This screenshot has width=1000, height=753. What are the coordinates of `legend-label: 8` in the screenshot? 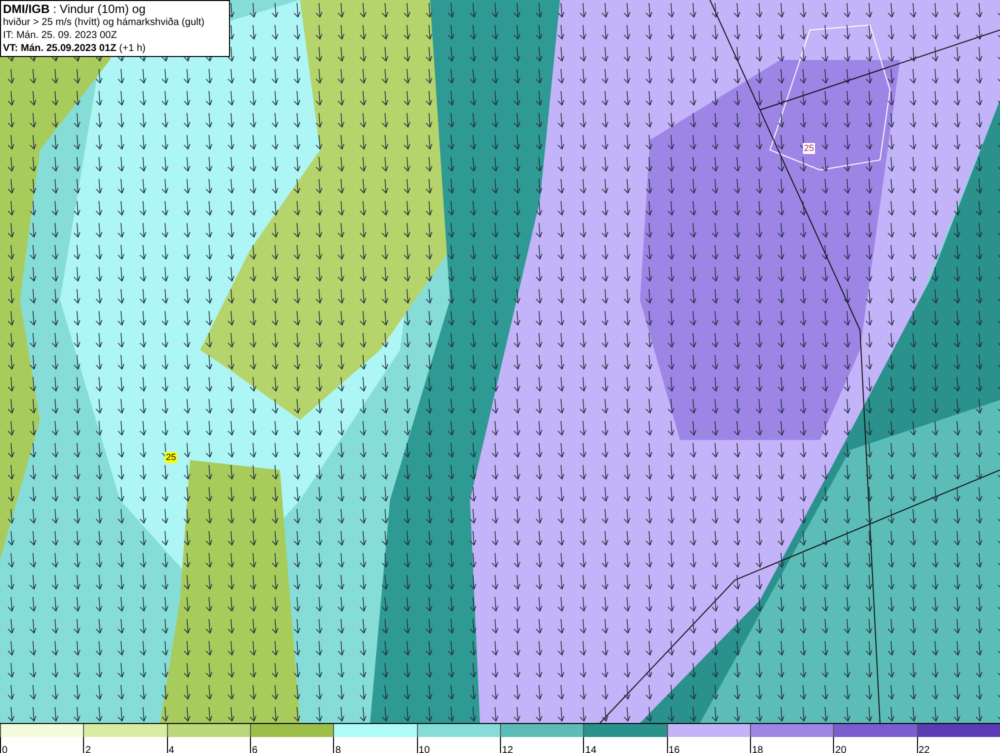 It's located at (338, 749).